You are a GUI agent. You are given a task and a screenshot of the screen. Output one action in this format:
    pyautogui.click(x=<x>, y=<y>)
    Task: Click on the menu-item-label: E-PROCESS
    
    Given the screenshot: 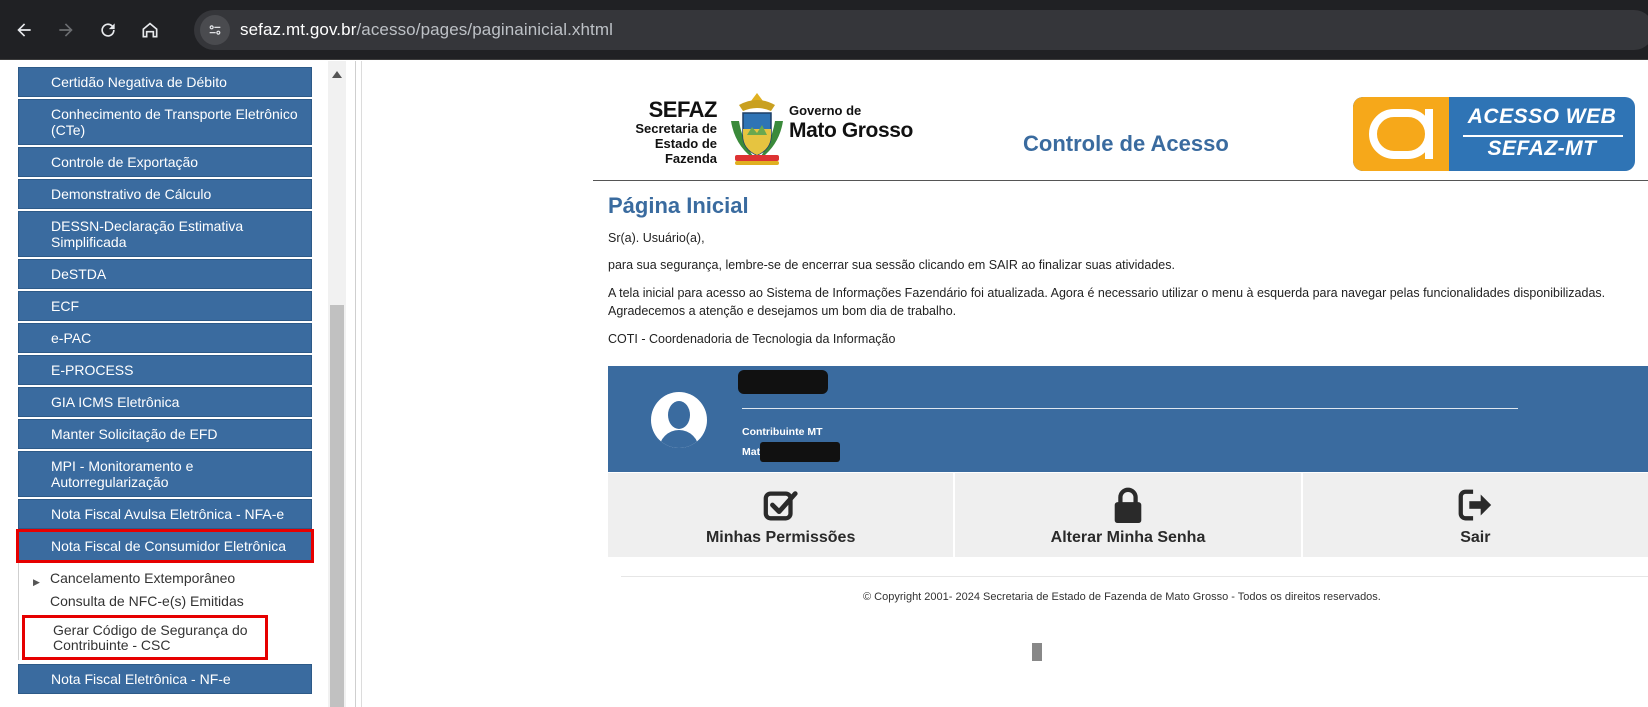 What is the action you would take?
    pyautogui.click(x=92, y=370)
    